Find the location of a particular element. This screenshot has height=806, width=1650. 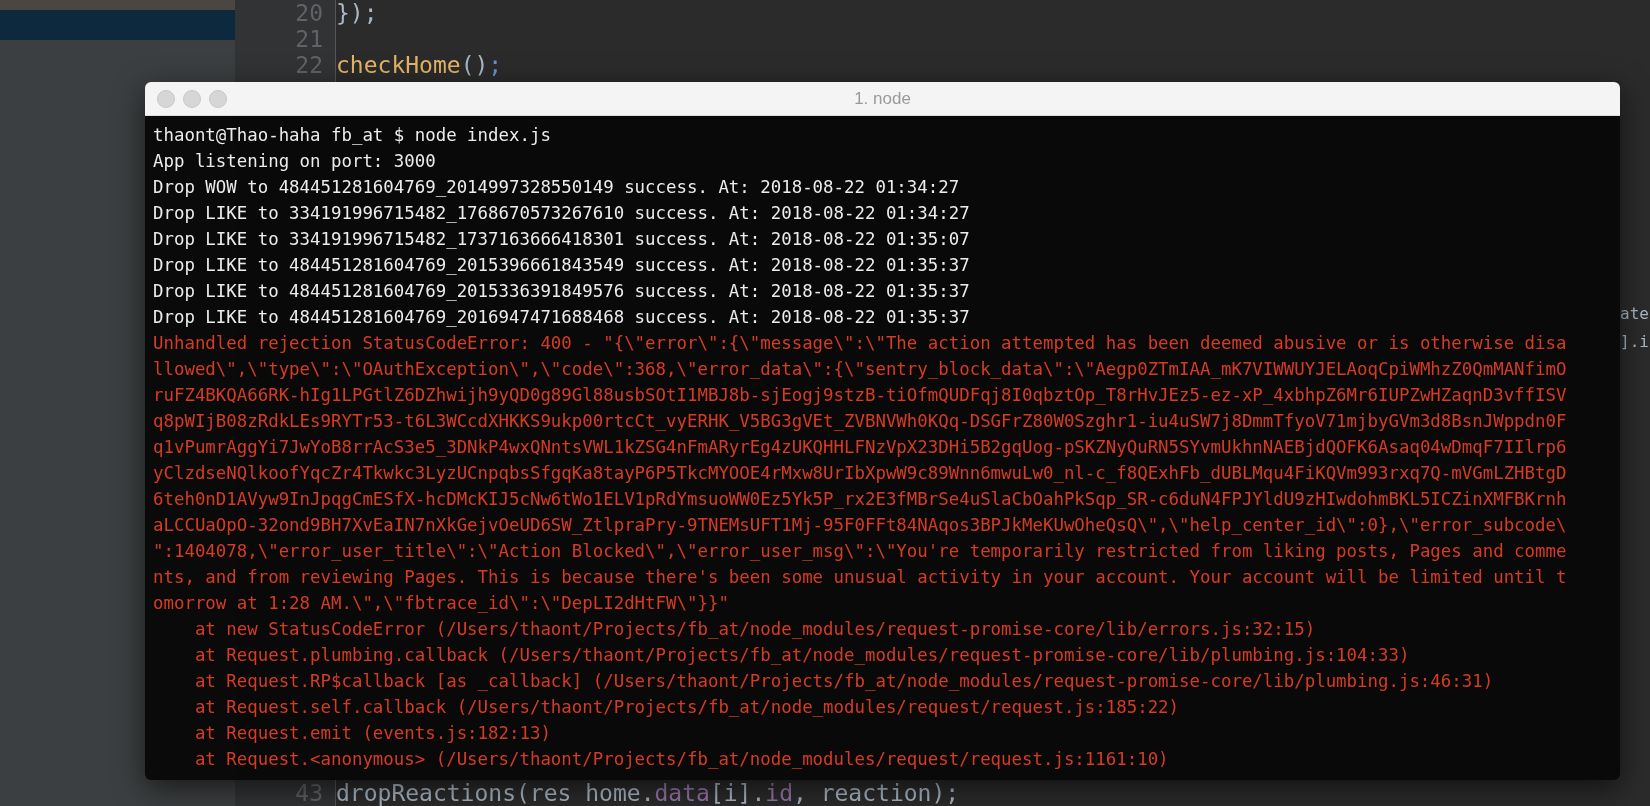

error-line: omorrow at 1:28 AM.\",\"fbtrace_id\":\"DepLI2dHtFW\"}}" is located at coordinates (441, 603).